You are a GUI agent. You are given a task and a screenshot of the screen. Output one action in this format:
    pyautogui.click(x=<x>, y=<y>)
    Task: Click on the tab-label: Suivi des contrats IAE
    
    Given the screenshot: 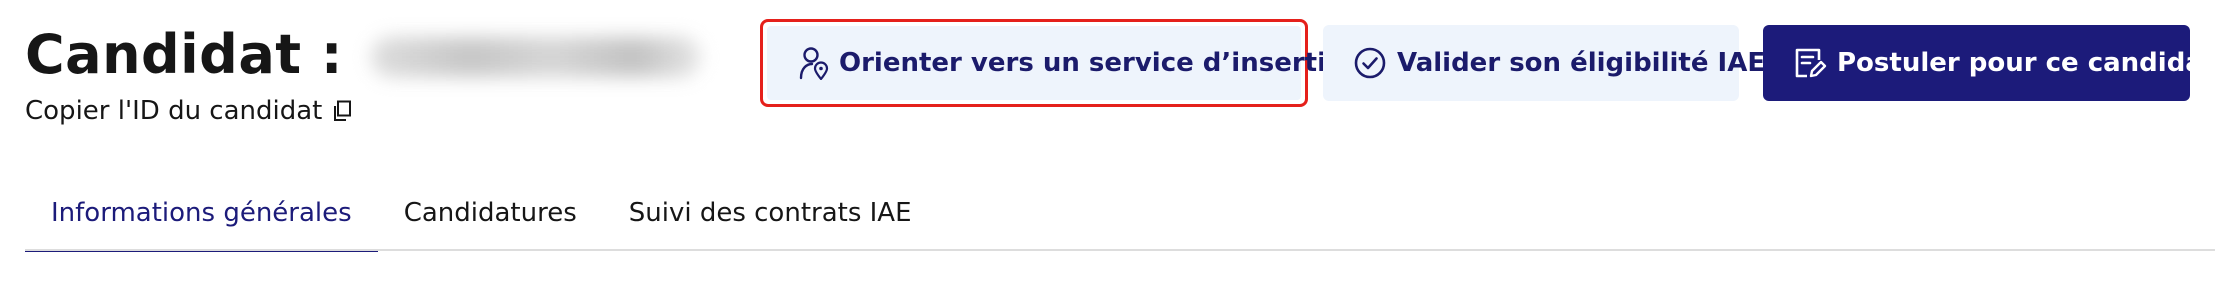 What is the action you would take?
    pyautogui.click(x=770, y=212)
    